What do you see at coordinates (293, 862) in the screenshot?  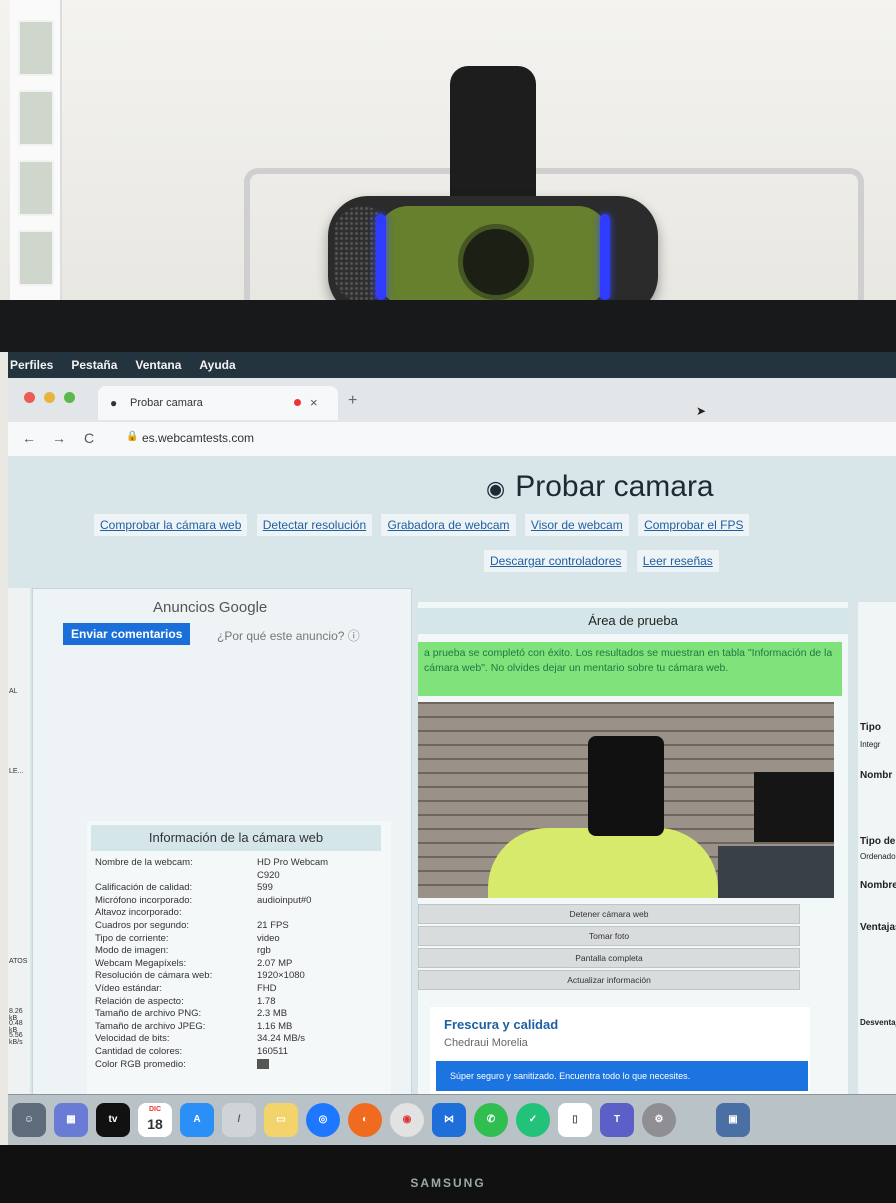 I see `info-value: HD Pro Webcam` at bounding box center [293, 862].